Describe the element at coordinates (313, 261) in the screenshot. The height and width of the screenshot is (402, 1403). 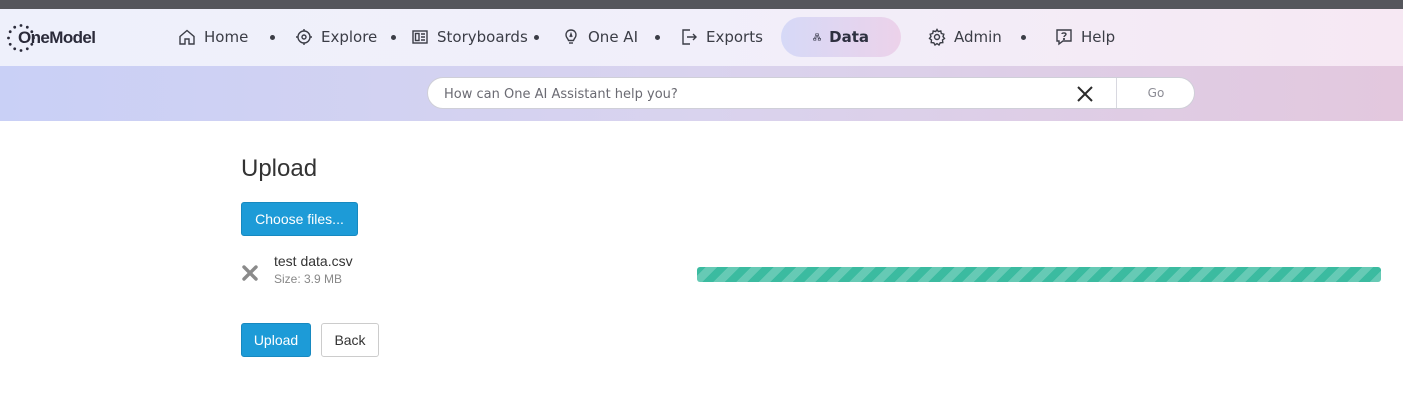
I see `file-name: test data.csv` at that location.